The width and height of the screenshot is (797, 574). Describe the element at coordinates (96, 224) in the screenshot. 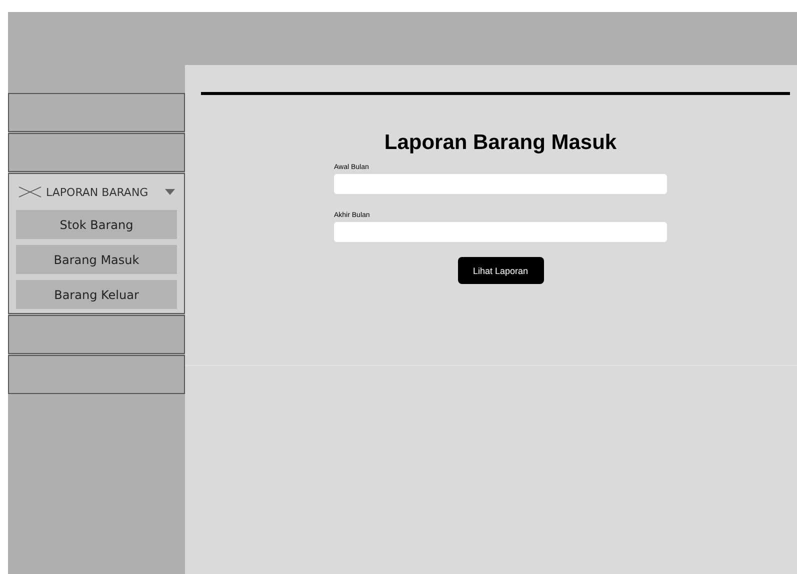

I see `sidebar-subitem: Stok Barang` at that location.